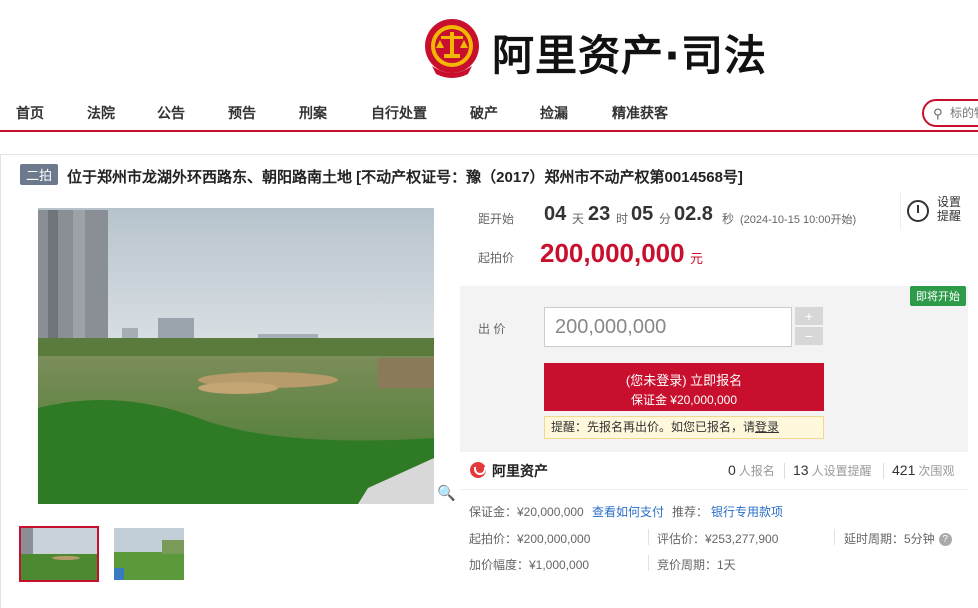 The width and height of the screenshot is (978, 608). What do you see at coordinates (718, 539) in the screenshot?
I see `appraisal-info: 评估价：¥253,277,900` at bounding box center [718, 539].